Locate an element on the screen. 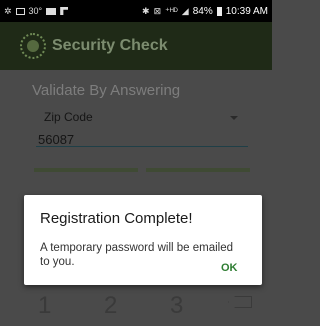 This screenshot has height=326, width=320. temperature-text: 30° is located at coordinates (35, 11).